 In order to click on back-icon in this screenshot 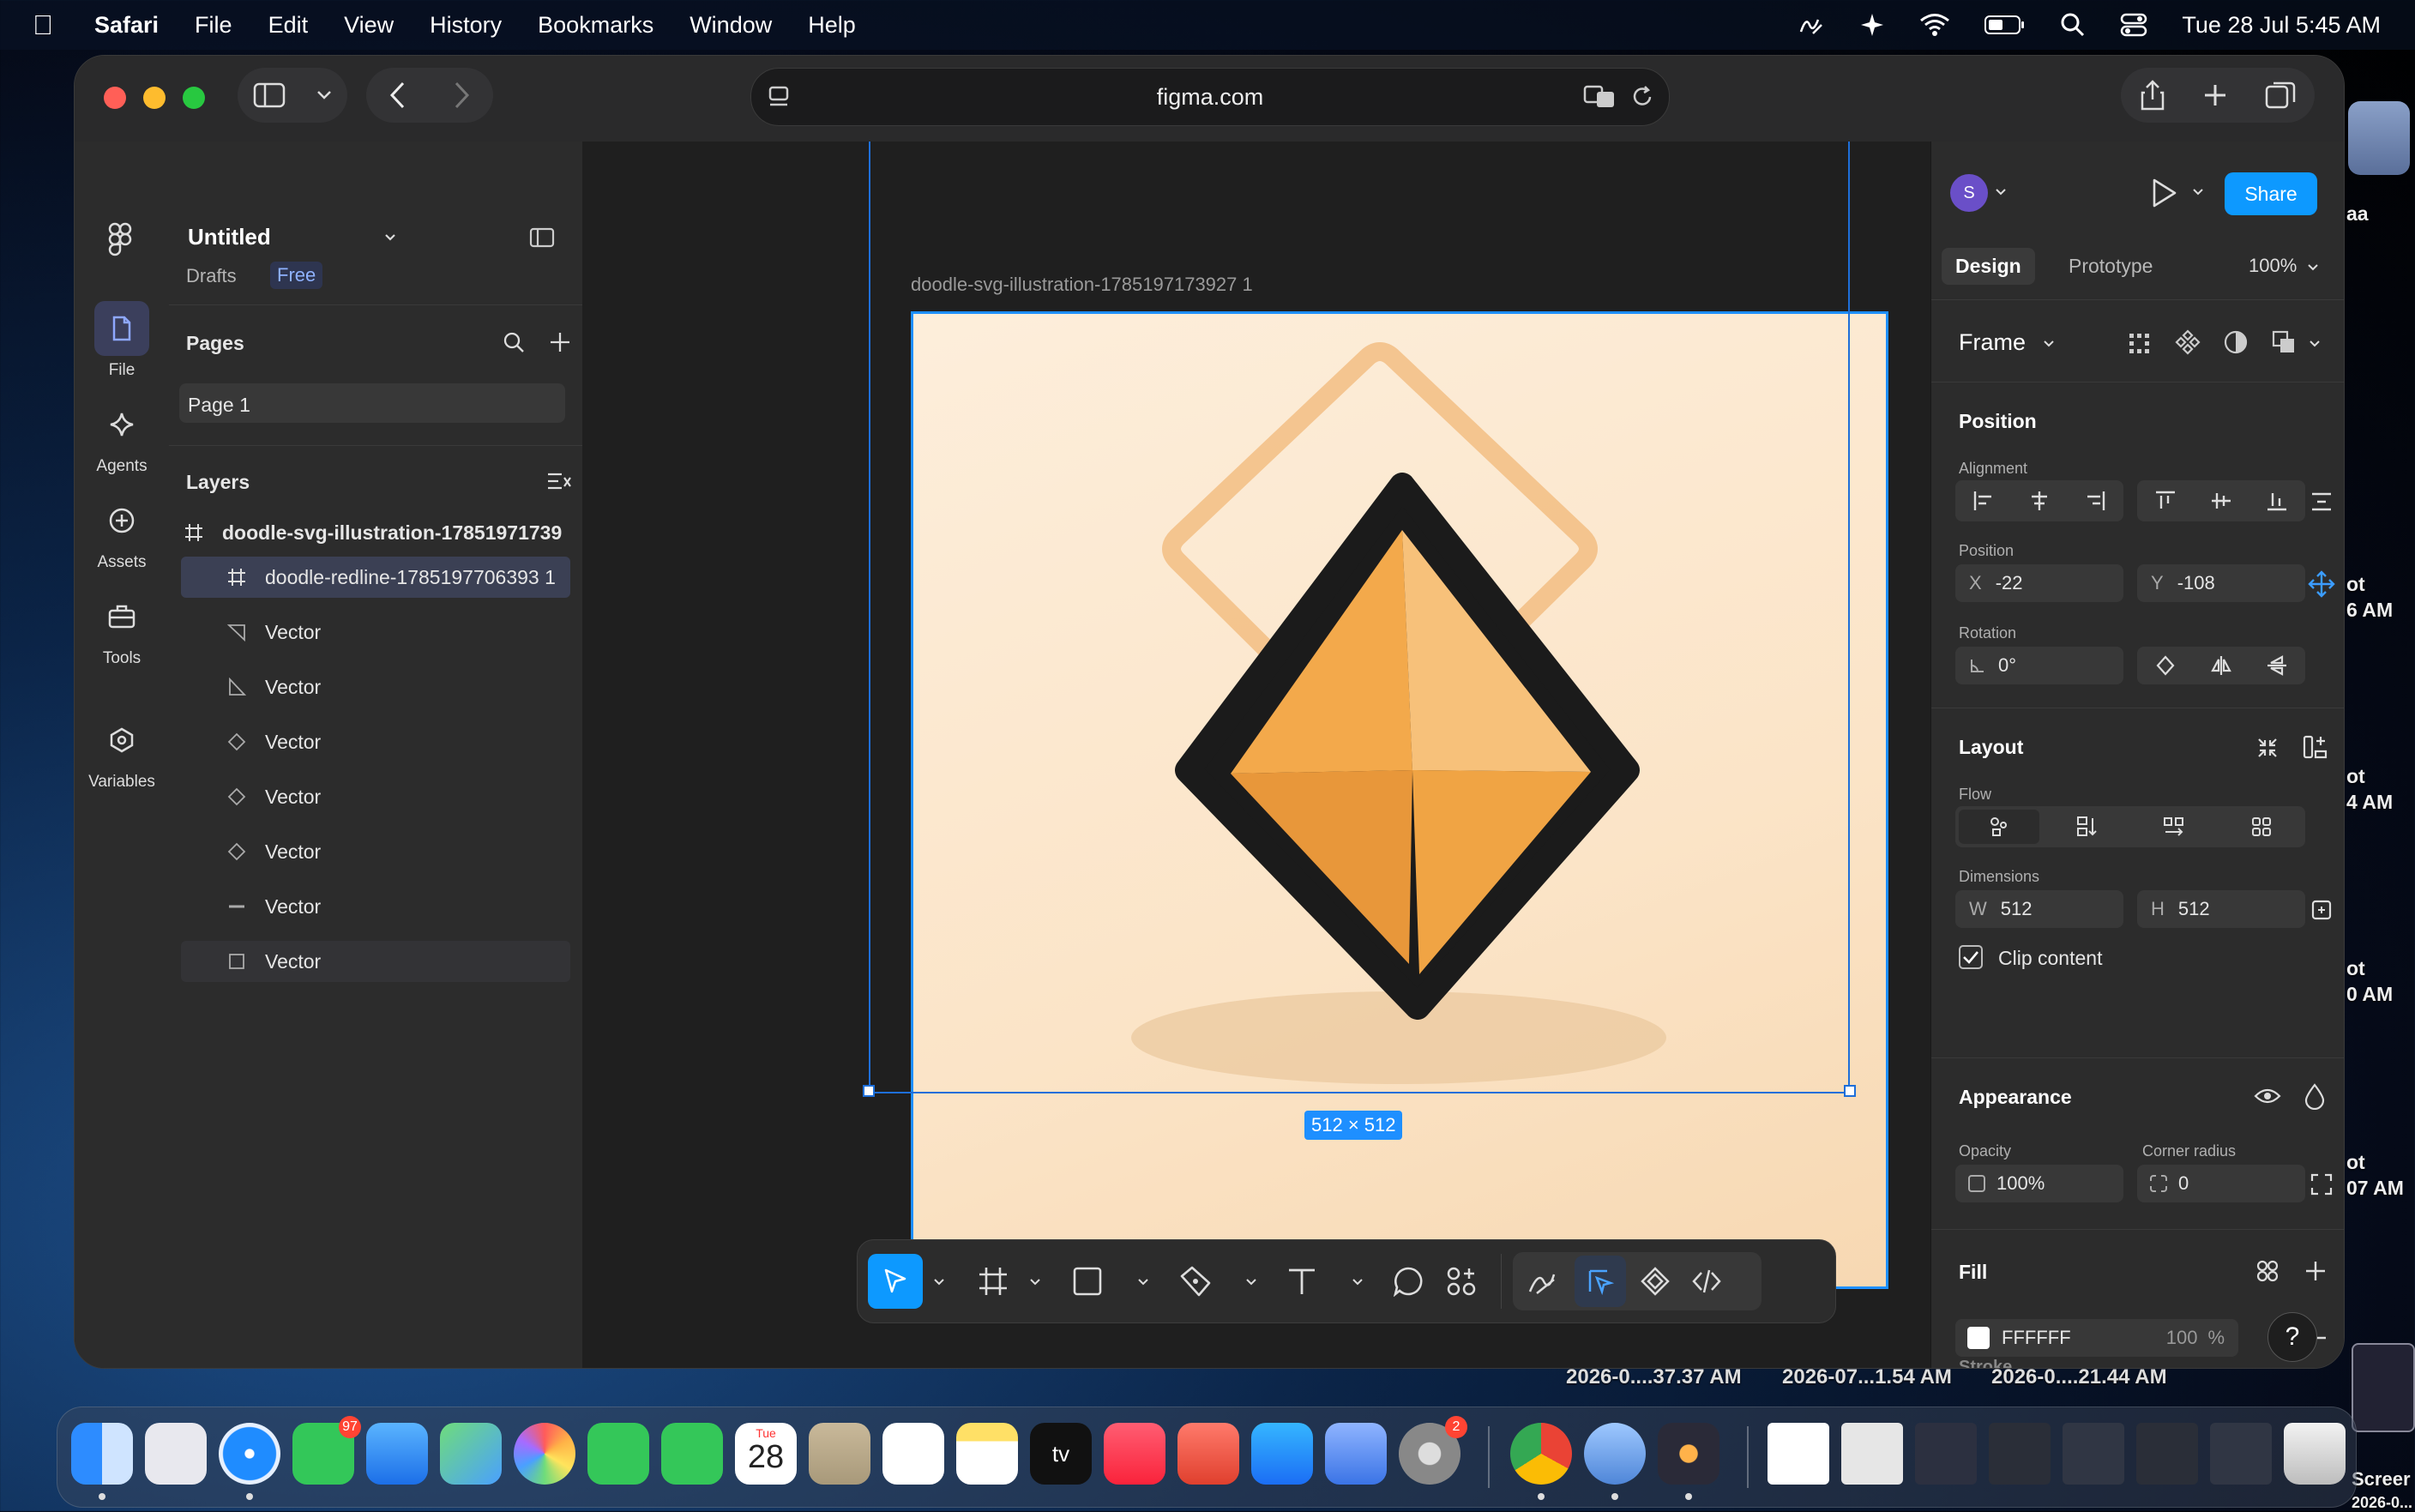, I will do `click(397, 95)`.